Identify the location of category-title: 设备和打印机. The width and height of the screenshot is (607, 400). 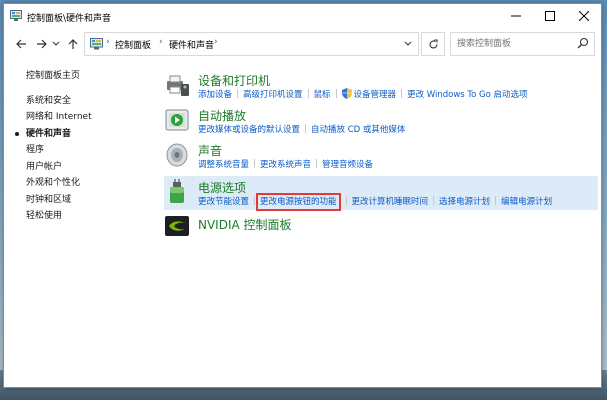
(234, 80).